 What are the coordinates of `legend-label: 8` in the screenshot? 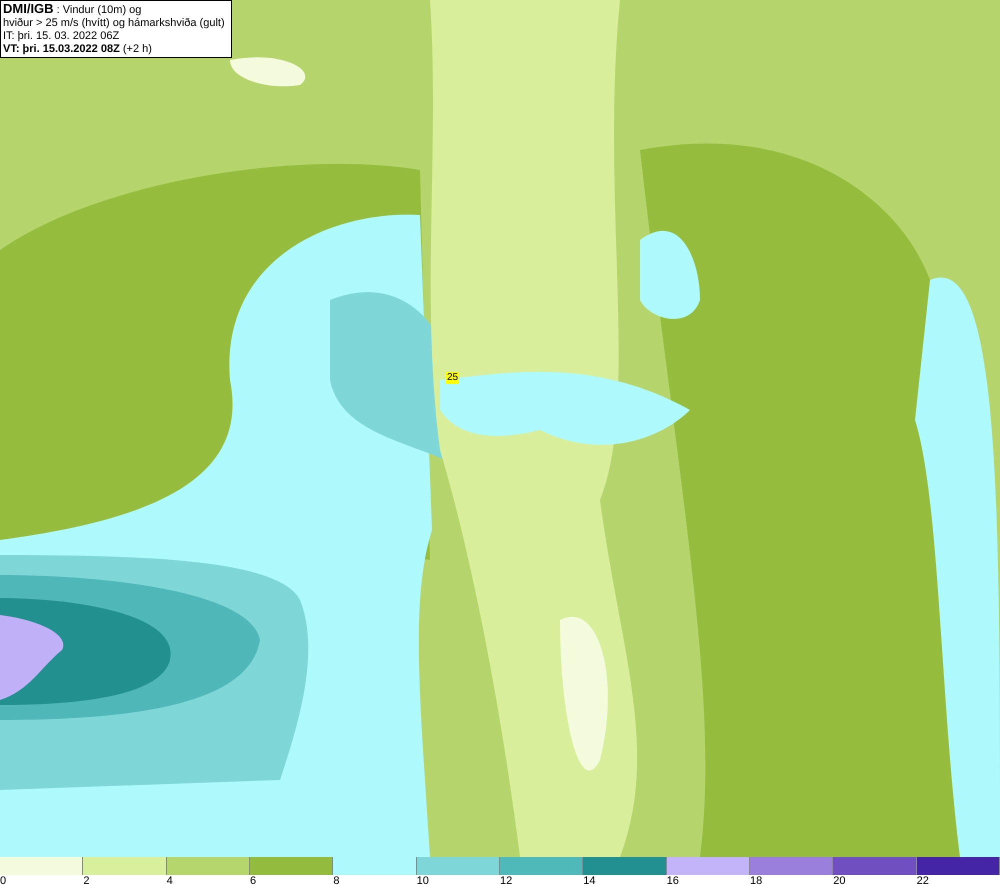 It's located at (336, 881).